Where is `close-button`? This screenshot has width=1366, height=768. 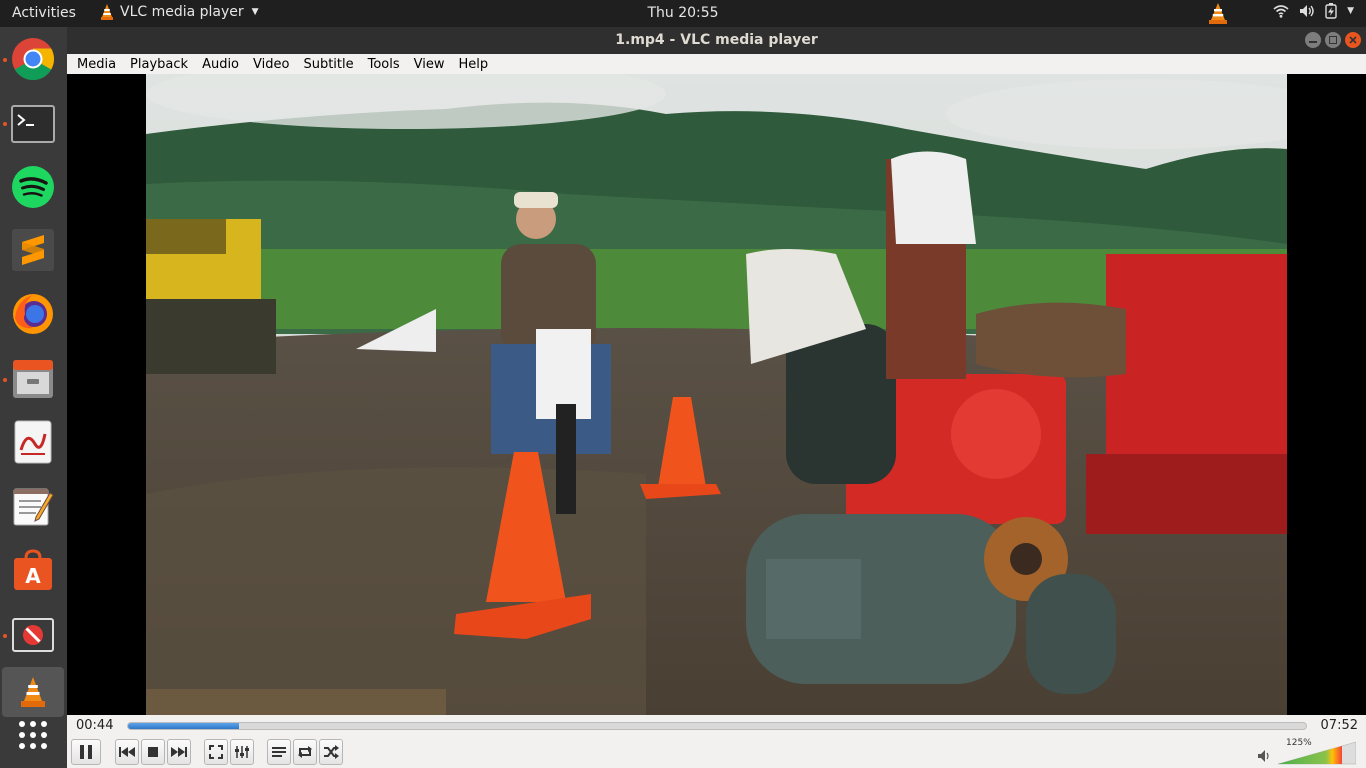
close-button is located at coordinates (1353, 40).